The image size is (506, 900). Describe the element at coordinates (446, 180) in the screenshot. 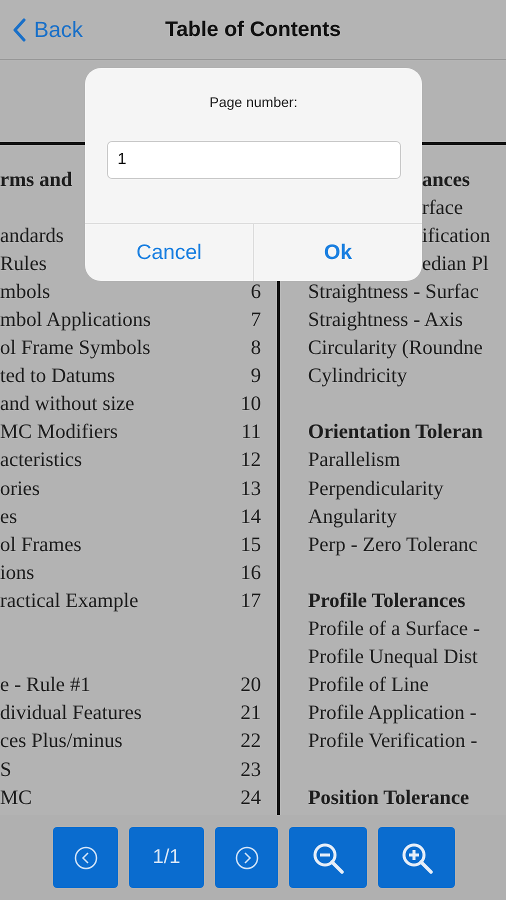

I see `section-heading: ances` at that location.